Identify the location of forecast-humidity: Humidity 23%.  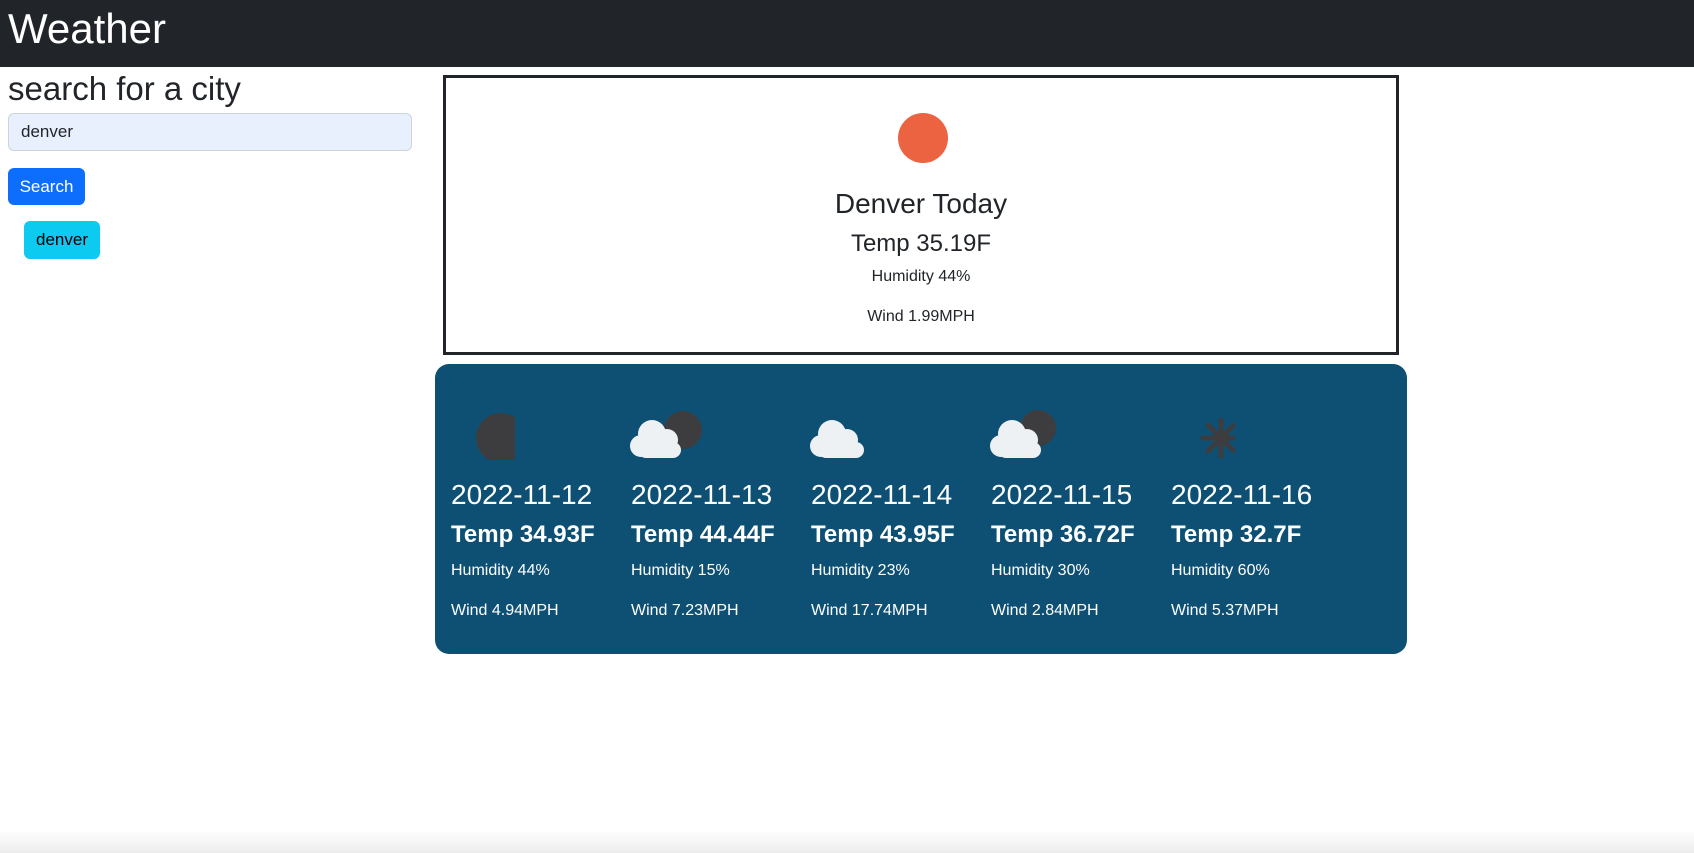
(860, 570).